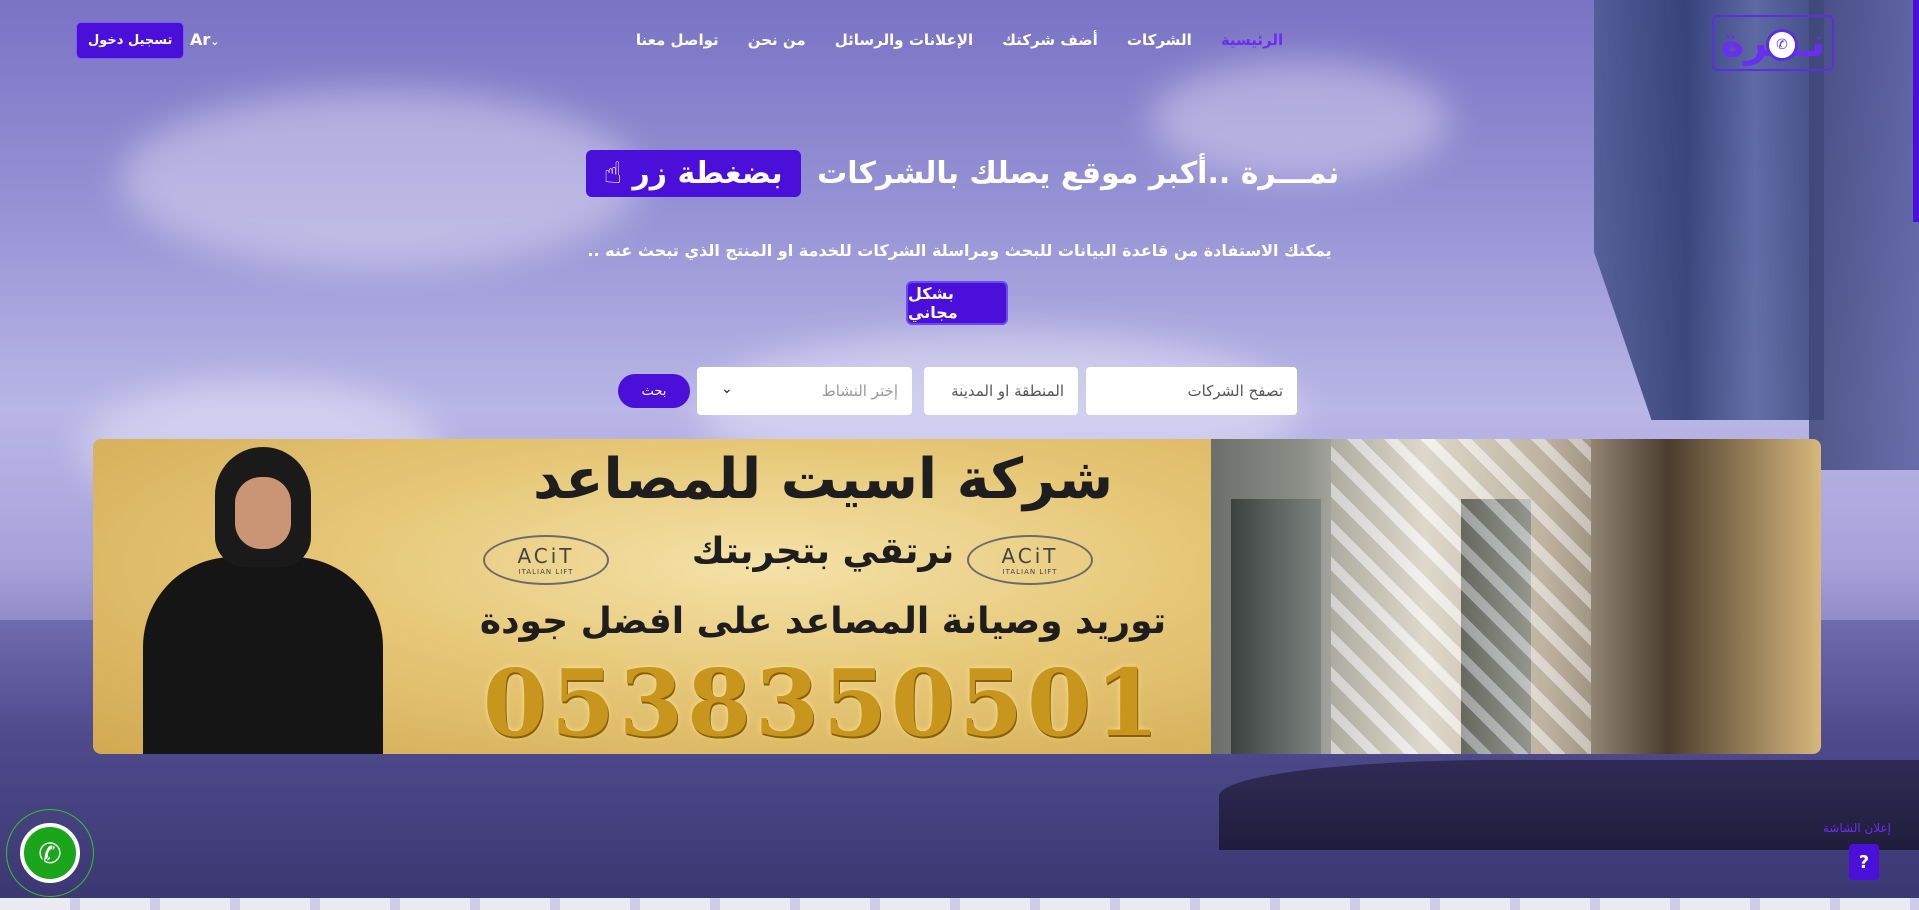  I want to click on companies-placeholder: تصفح الشركات, so click(1235, 391).